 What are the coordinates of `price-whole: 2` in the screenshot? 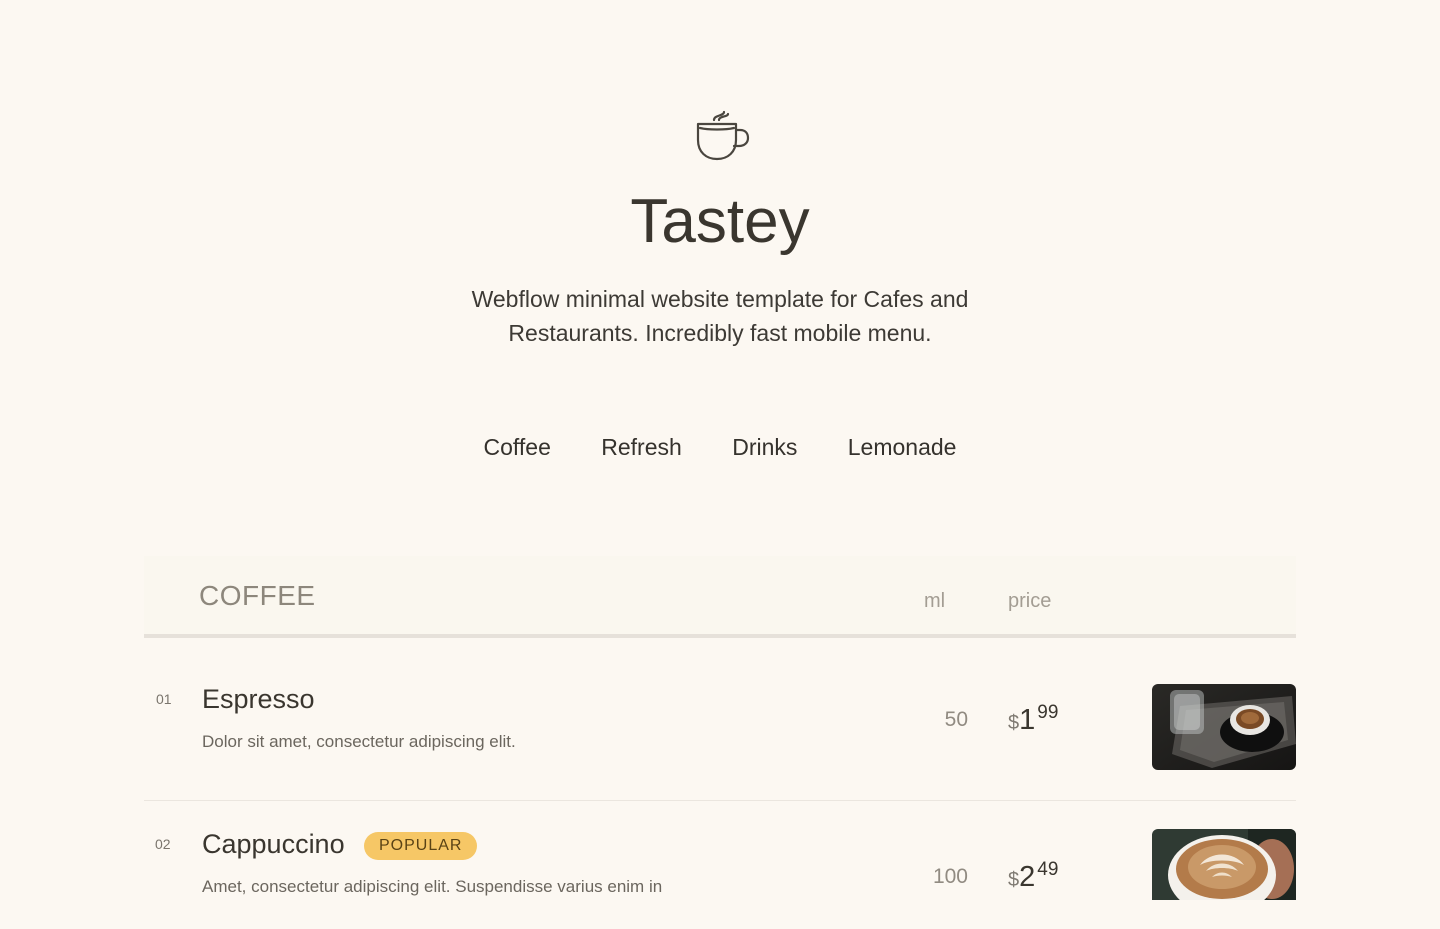 It's located at (1027, 877).